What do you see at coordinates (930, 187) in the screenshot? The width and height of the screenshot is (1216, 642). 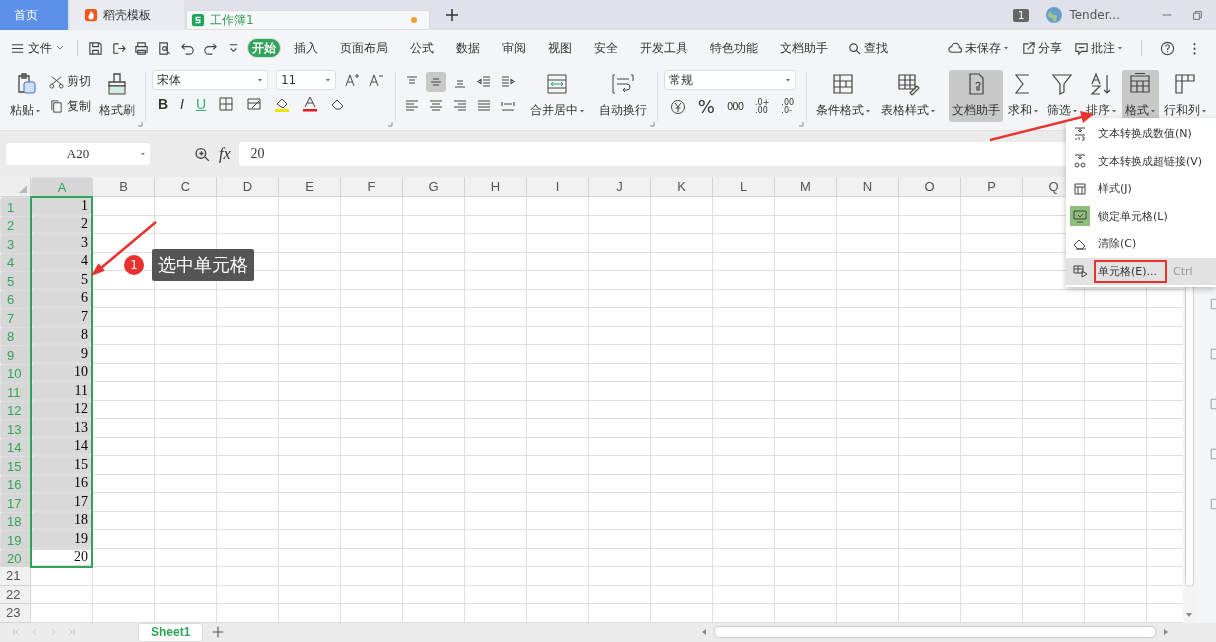 I see `column-header: O` at bounding box center [930, 187].